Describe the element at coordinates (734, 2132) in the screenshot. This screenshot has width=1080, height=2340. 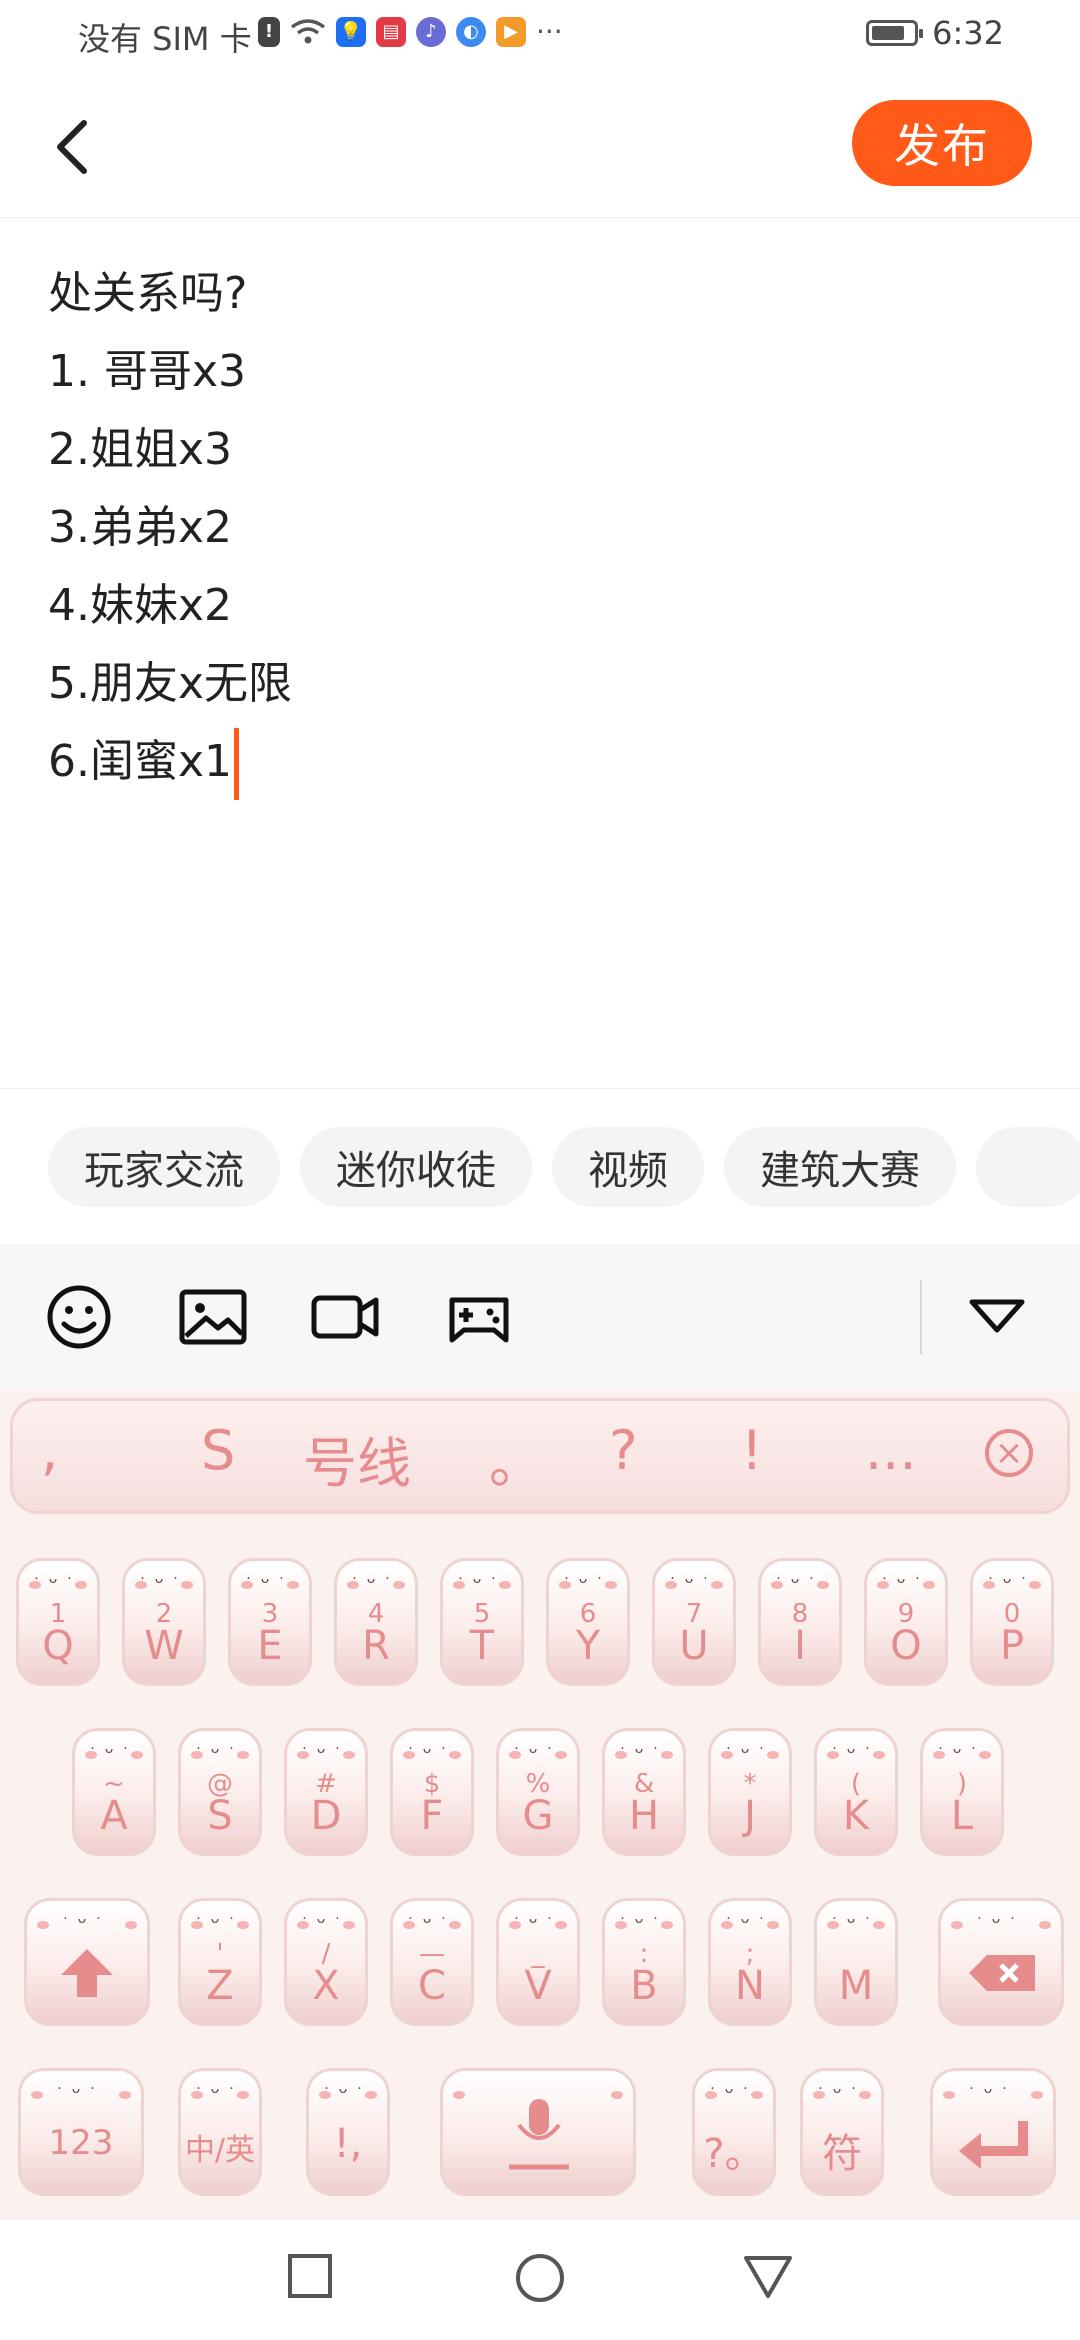
I see `question-key: ·ᴗ·?。` at that location.